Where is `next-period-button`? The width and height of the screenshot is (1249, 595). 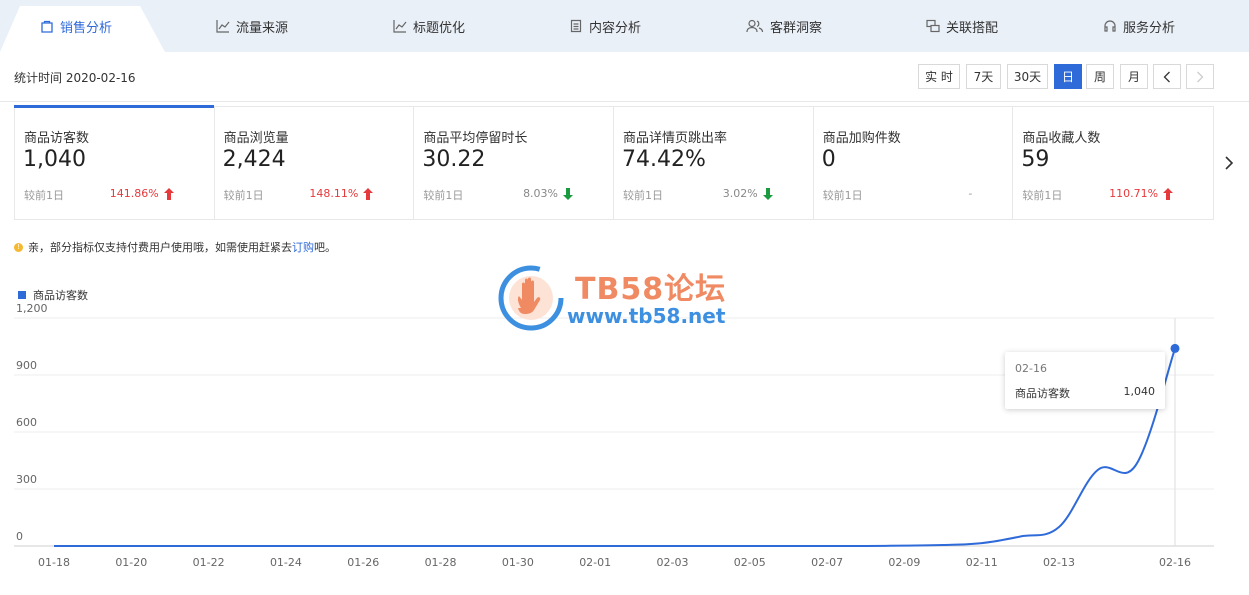 next-period-button is located at coordinates (1200, 76).